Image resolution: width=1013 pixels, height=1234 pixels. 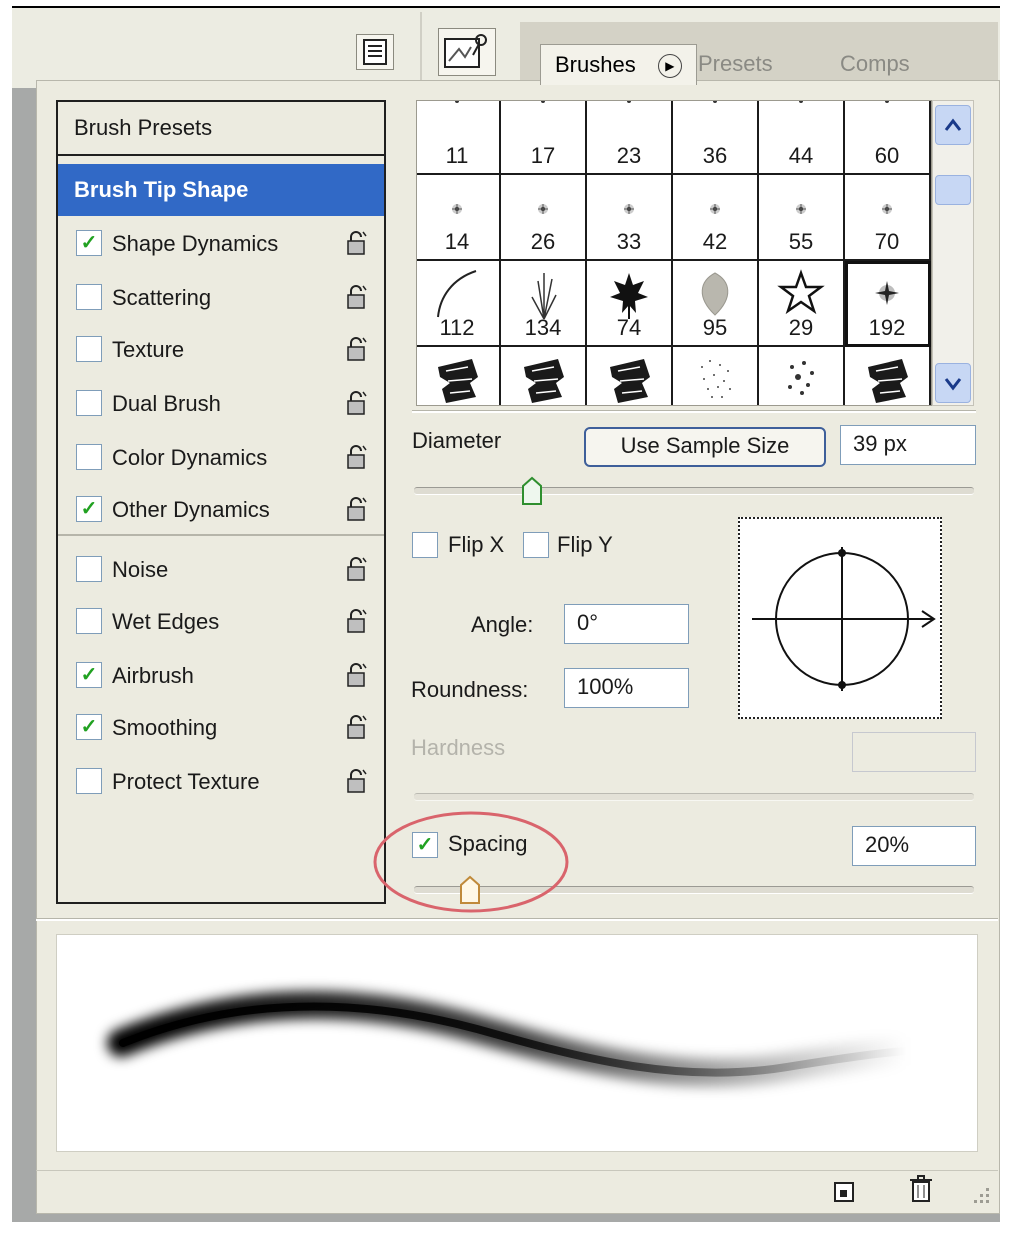 What do you see at coordinates (694, 491) in the screenshot?
I see `diameter-slider-track` at bounding box center [694, 491].